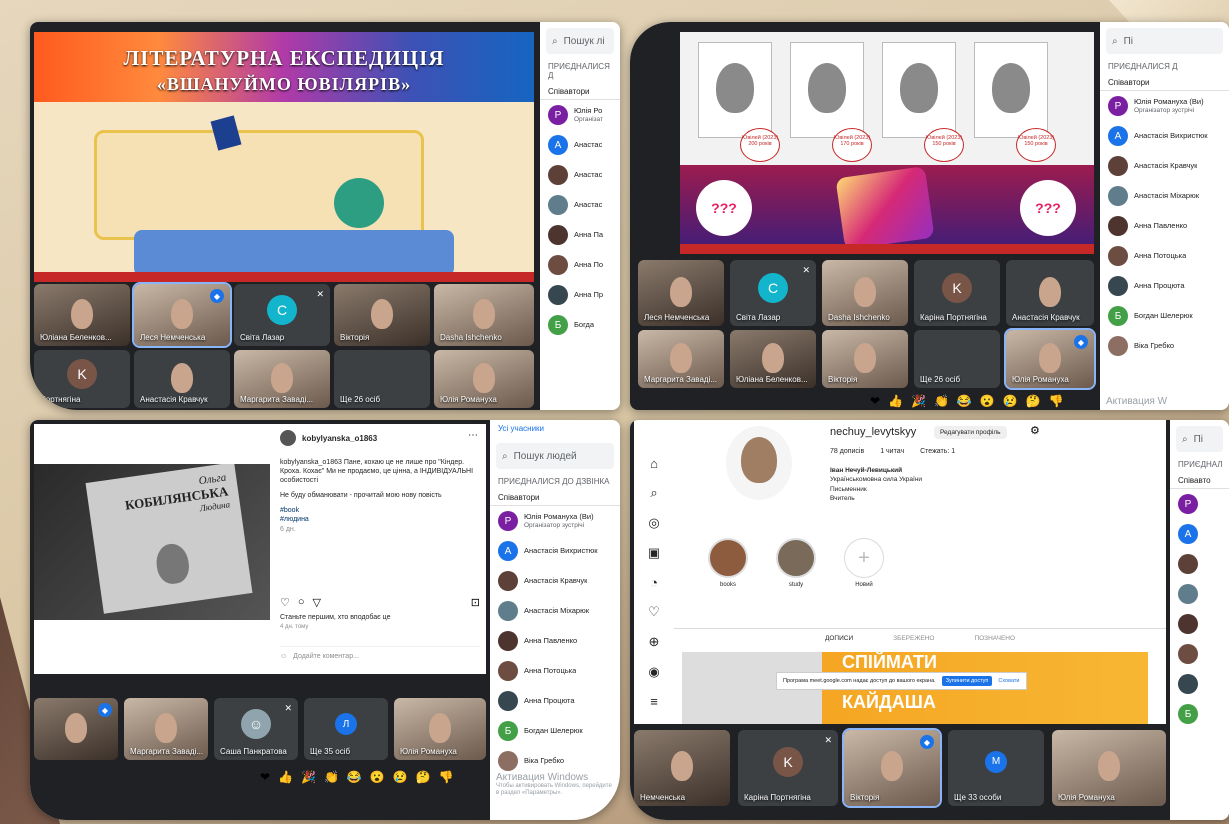  I want to click on participant-row: Анастас, so click(580, 175).